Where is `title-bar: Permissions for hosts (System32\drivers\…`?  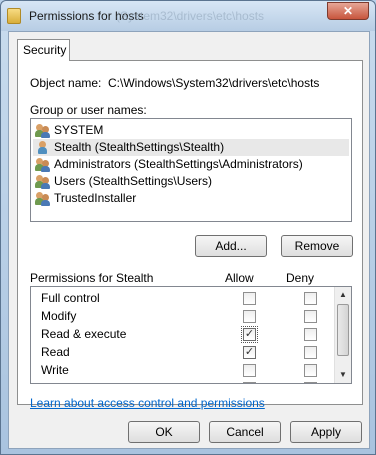
title-bar: Permissions for hosts (System32\drivers\… is located at coordinates (188, 16).